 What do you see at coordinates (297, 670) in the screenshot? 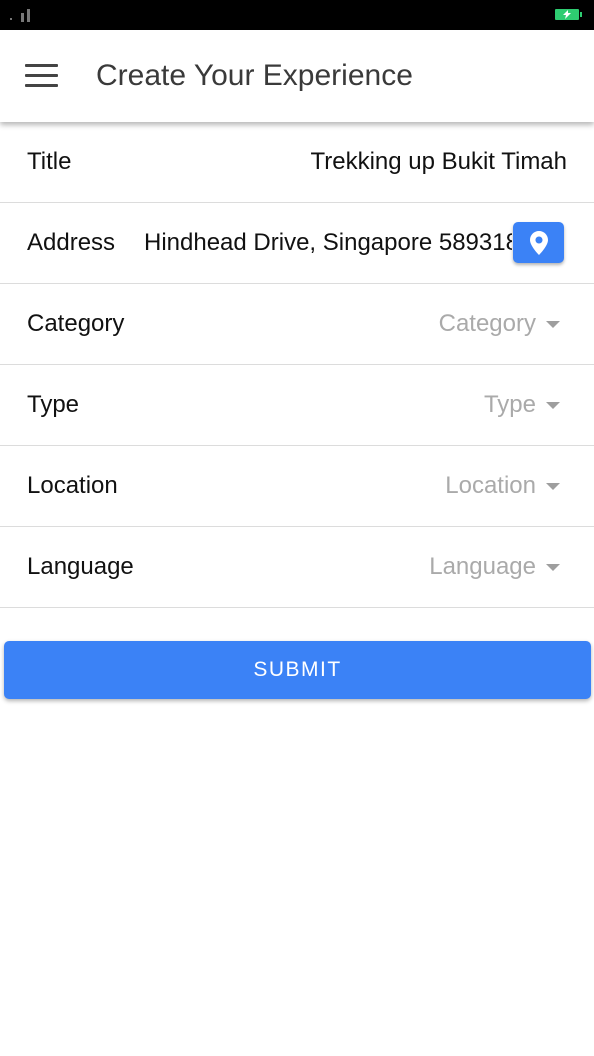
I see `submit-button: SUBMIT` at bounding box center [297, 670].